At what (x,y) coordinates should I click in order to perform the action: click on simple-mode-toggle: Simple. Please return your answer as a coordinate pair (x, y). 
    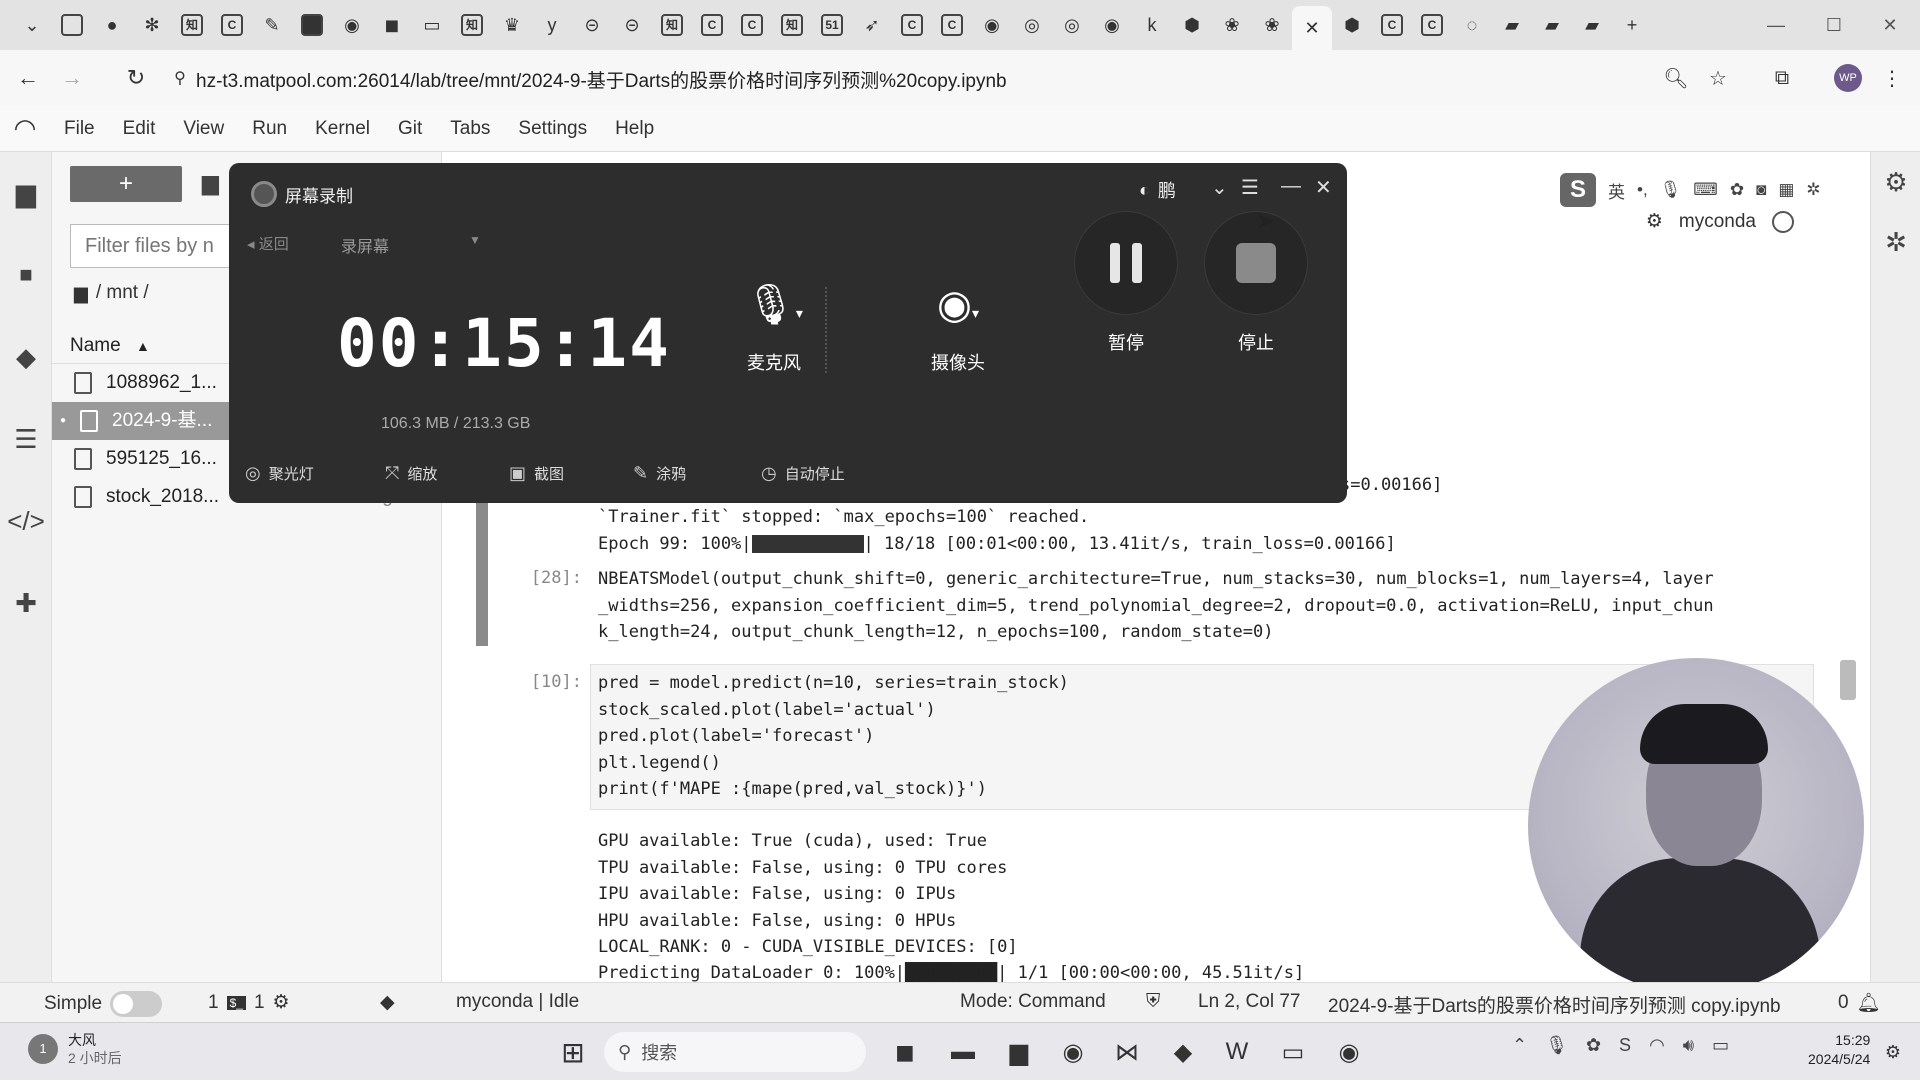
    Looking at the image, I should click on (103, 1004).